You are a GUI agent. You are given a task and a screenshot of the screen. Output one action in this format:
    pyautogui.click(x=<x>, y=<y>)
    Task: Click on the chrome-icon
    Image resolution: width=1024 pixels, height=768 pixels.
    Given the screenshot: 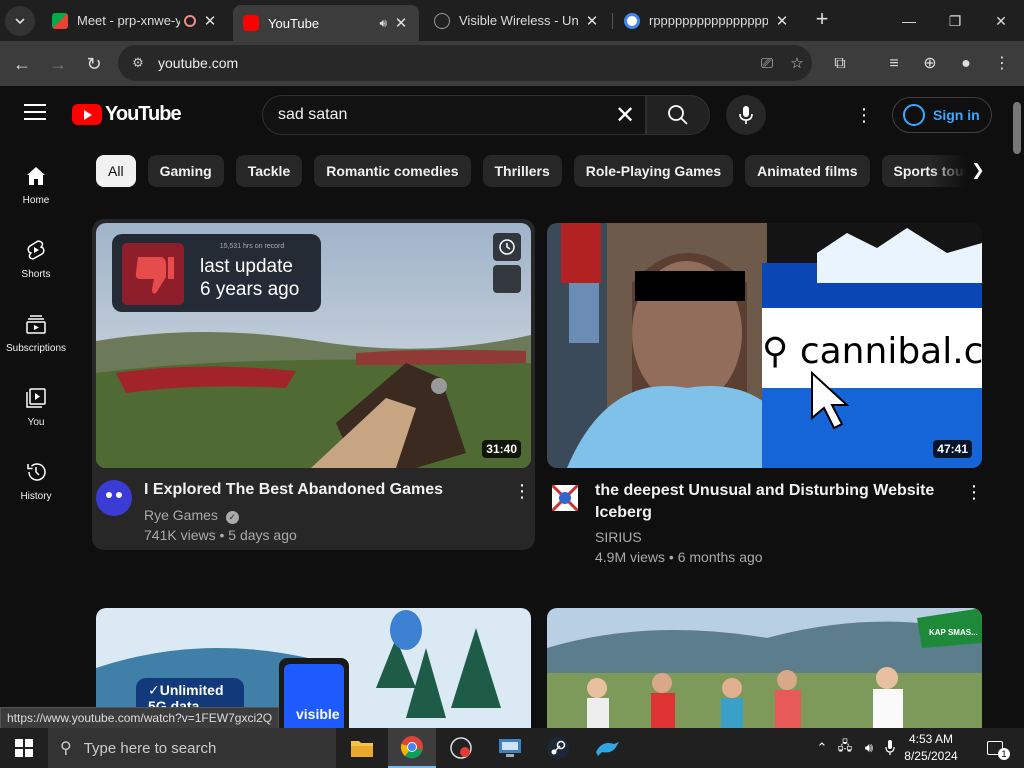 What is the action you would take?
    pyautogui.click(x=411, y=747)
    